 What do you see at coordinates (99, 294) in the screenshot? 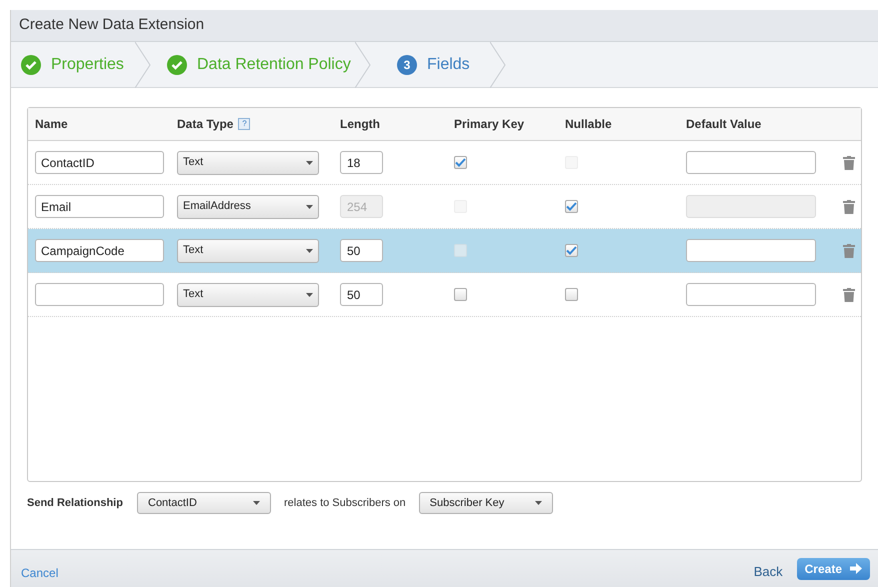
I see `name-field` at bounding box center [99, 294].